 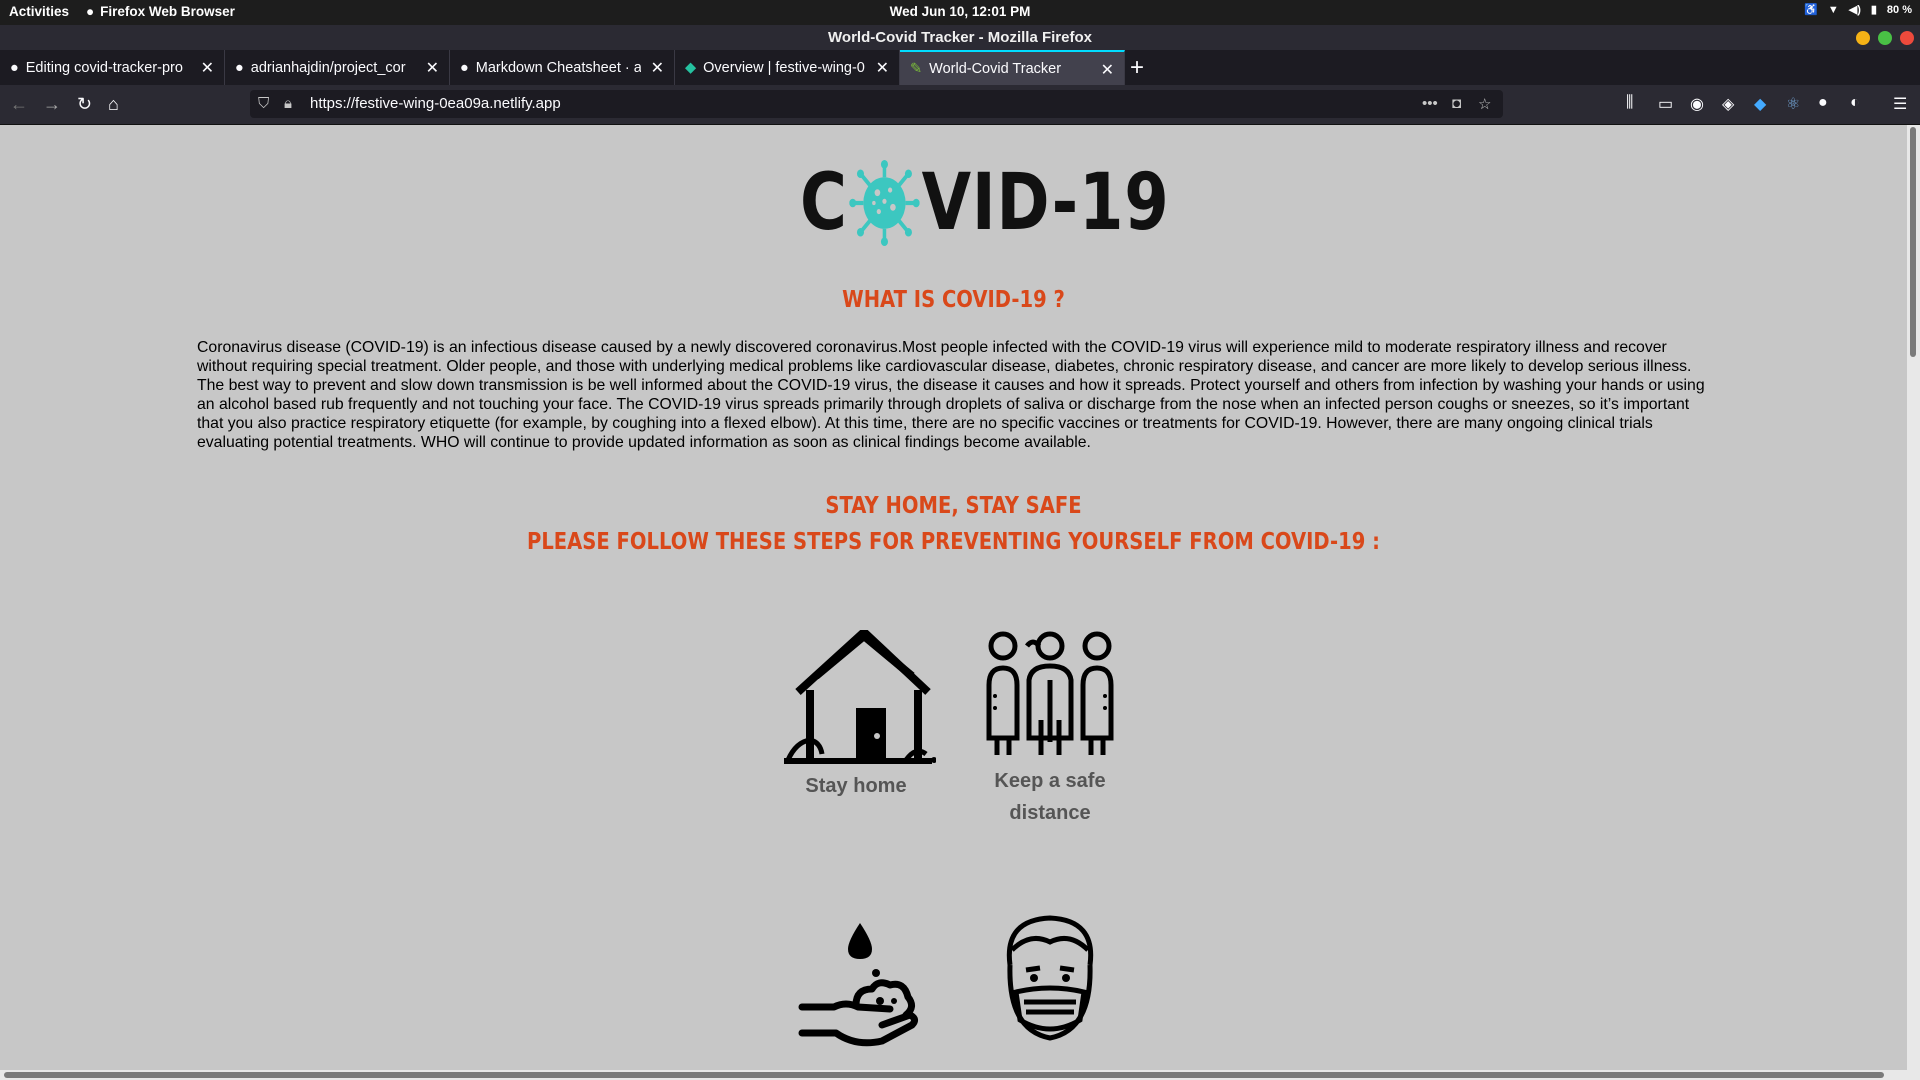 I want to click on url-text: https://festive-wing-0ea09a.netlify.app, so click(x=435, y=103).